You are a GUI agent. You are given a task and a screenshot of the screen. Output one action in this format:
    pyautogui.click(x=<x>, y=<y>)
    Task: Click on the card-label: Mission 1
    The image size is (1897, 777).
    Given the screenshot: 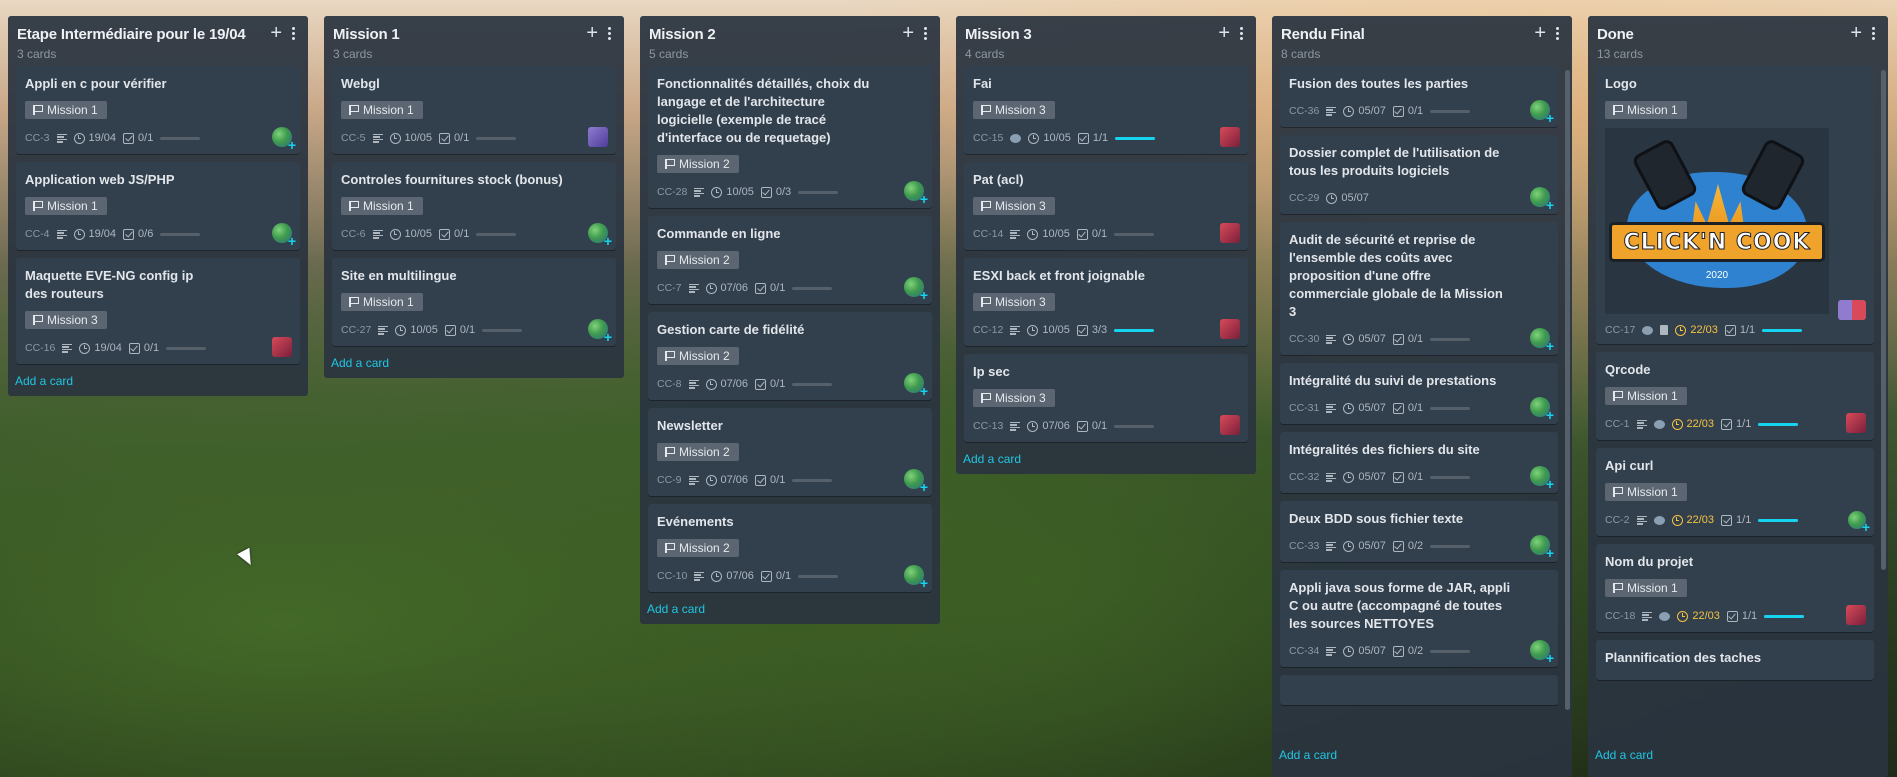 What is the action you would take?
    pyautogui.click(x=382, y=206)
    